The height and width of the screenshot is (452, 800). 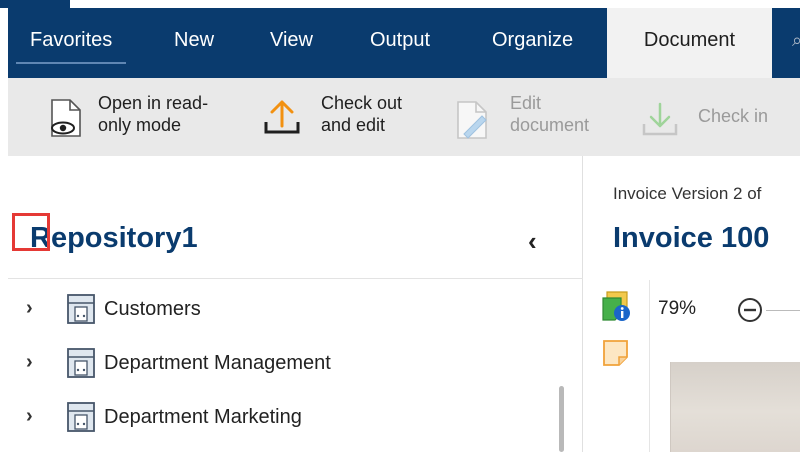 I want to click on zoom-out-icon, so click(x=750, y=312).